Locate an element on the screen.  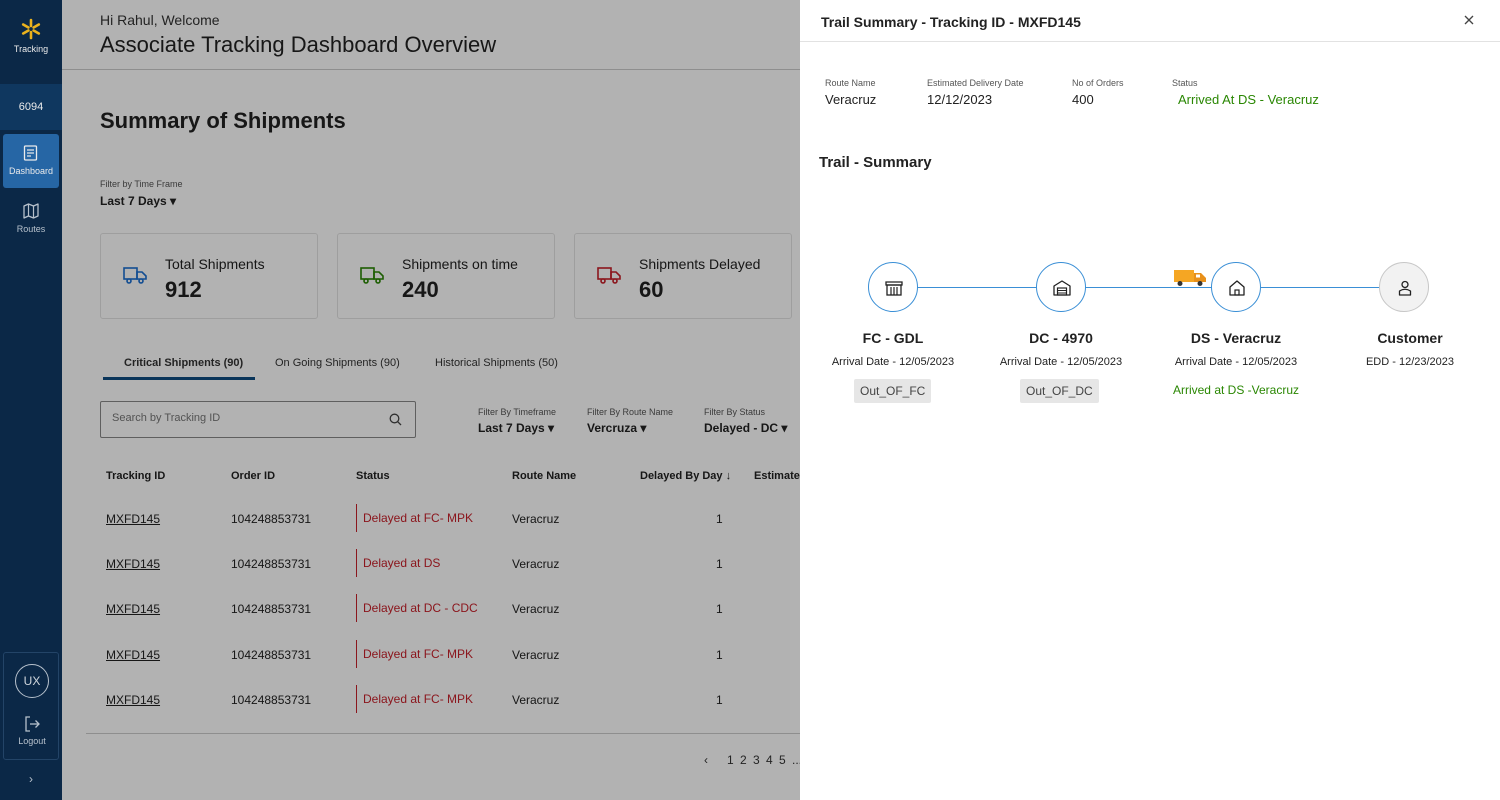
status-label: Status is located at coordinates (1185, 83).